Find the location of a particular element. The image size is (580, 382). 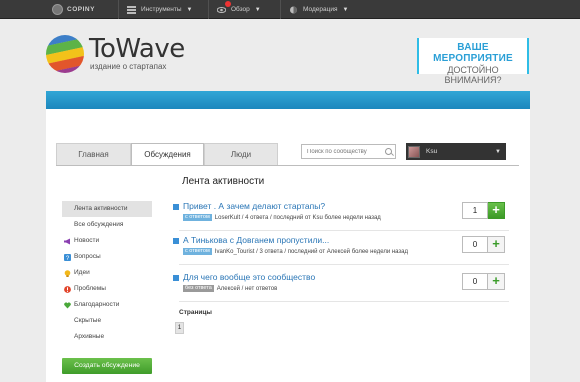

megaphone-icon is located at coordinates (67, 241).